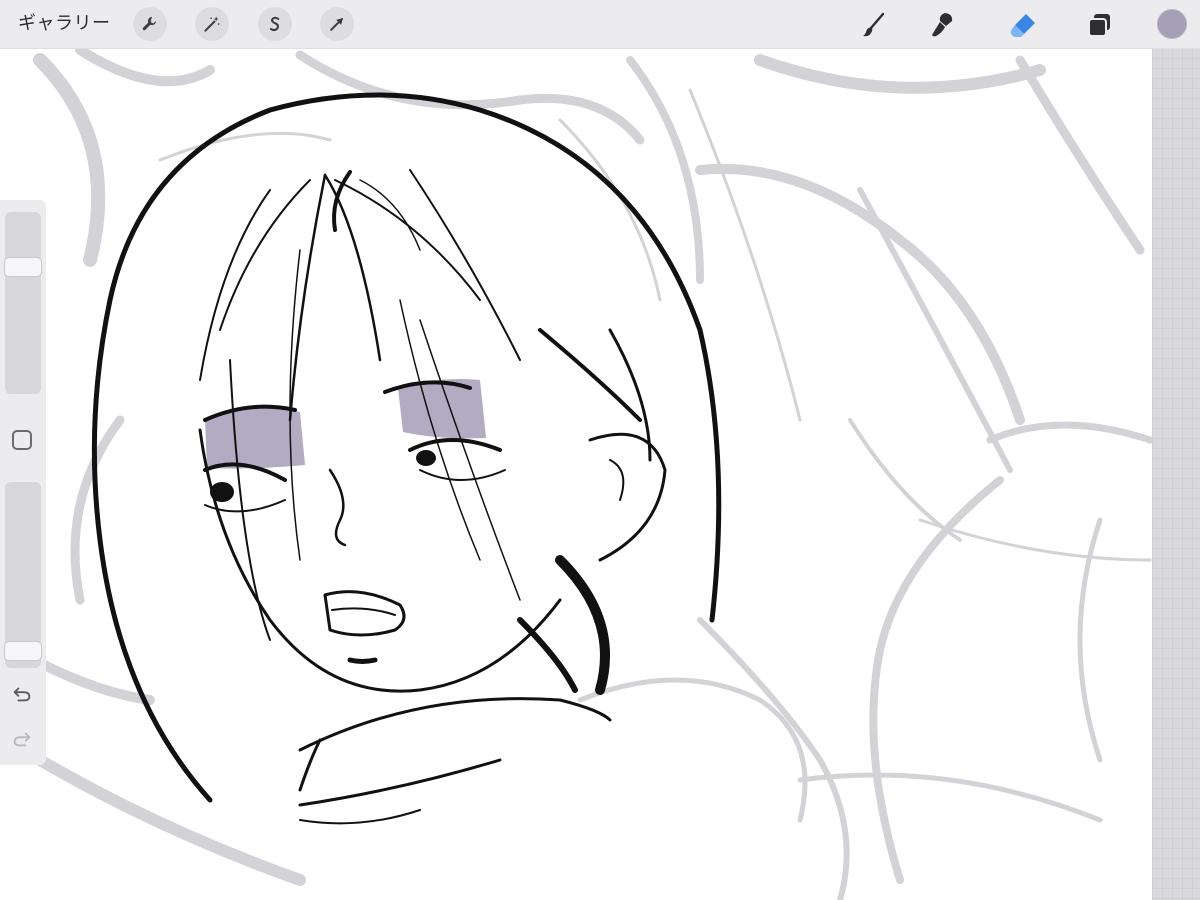  What do you see at coordinates (23, 267) in the screenshot?
I see `brush-size-thumb` at bounding box center [23, 267].